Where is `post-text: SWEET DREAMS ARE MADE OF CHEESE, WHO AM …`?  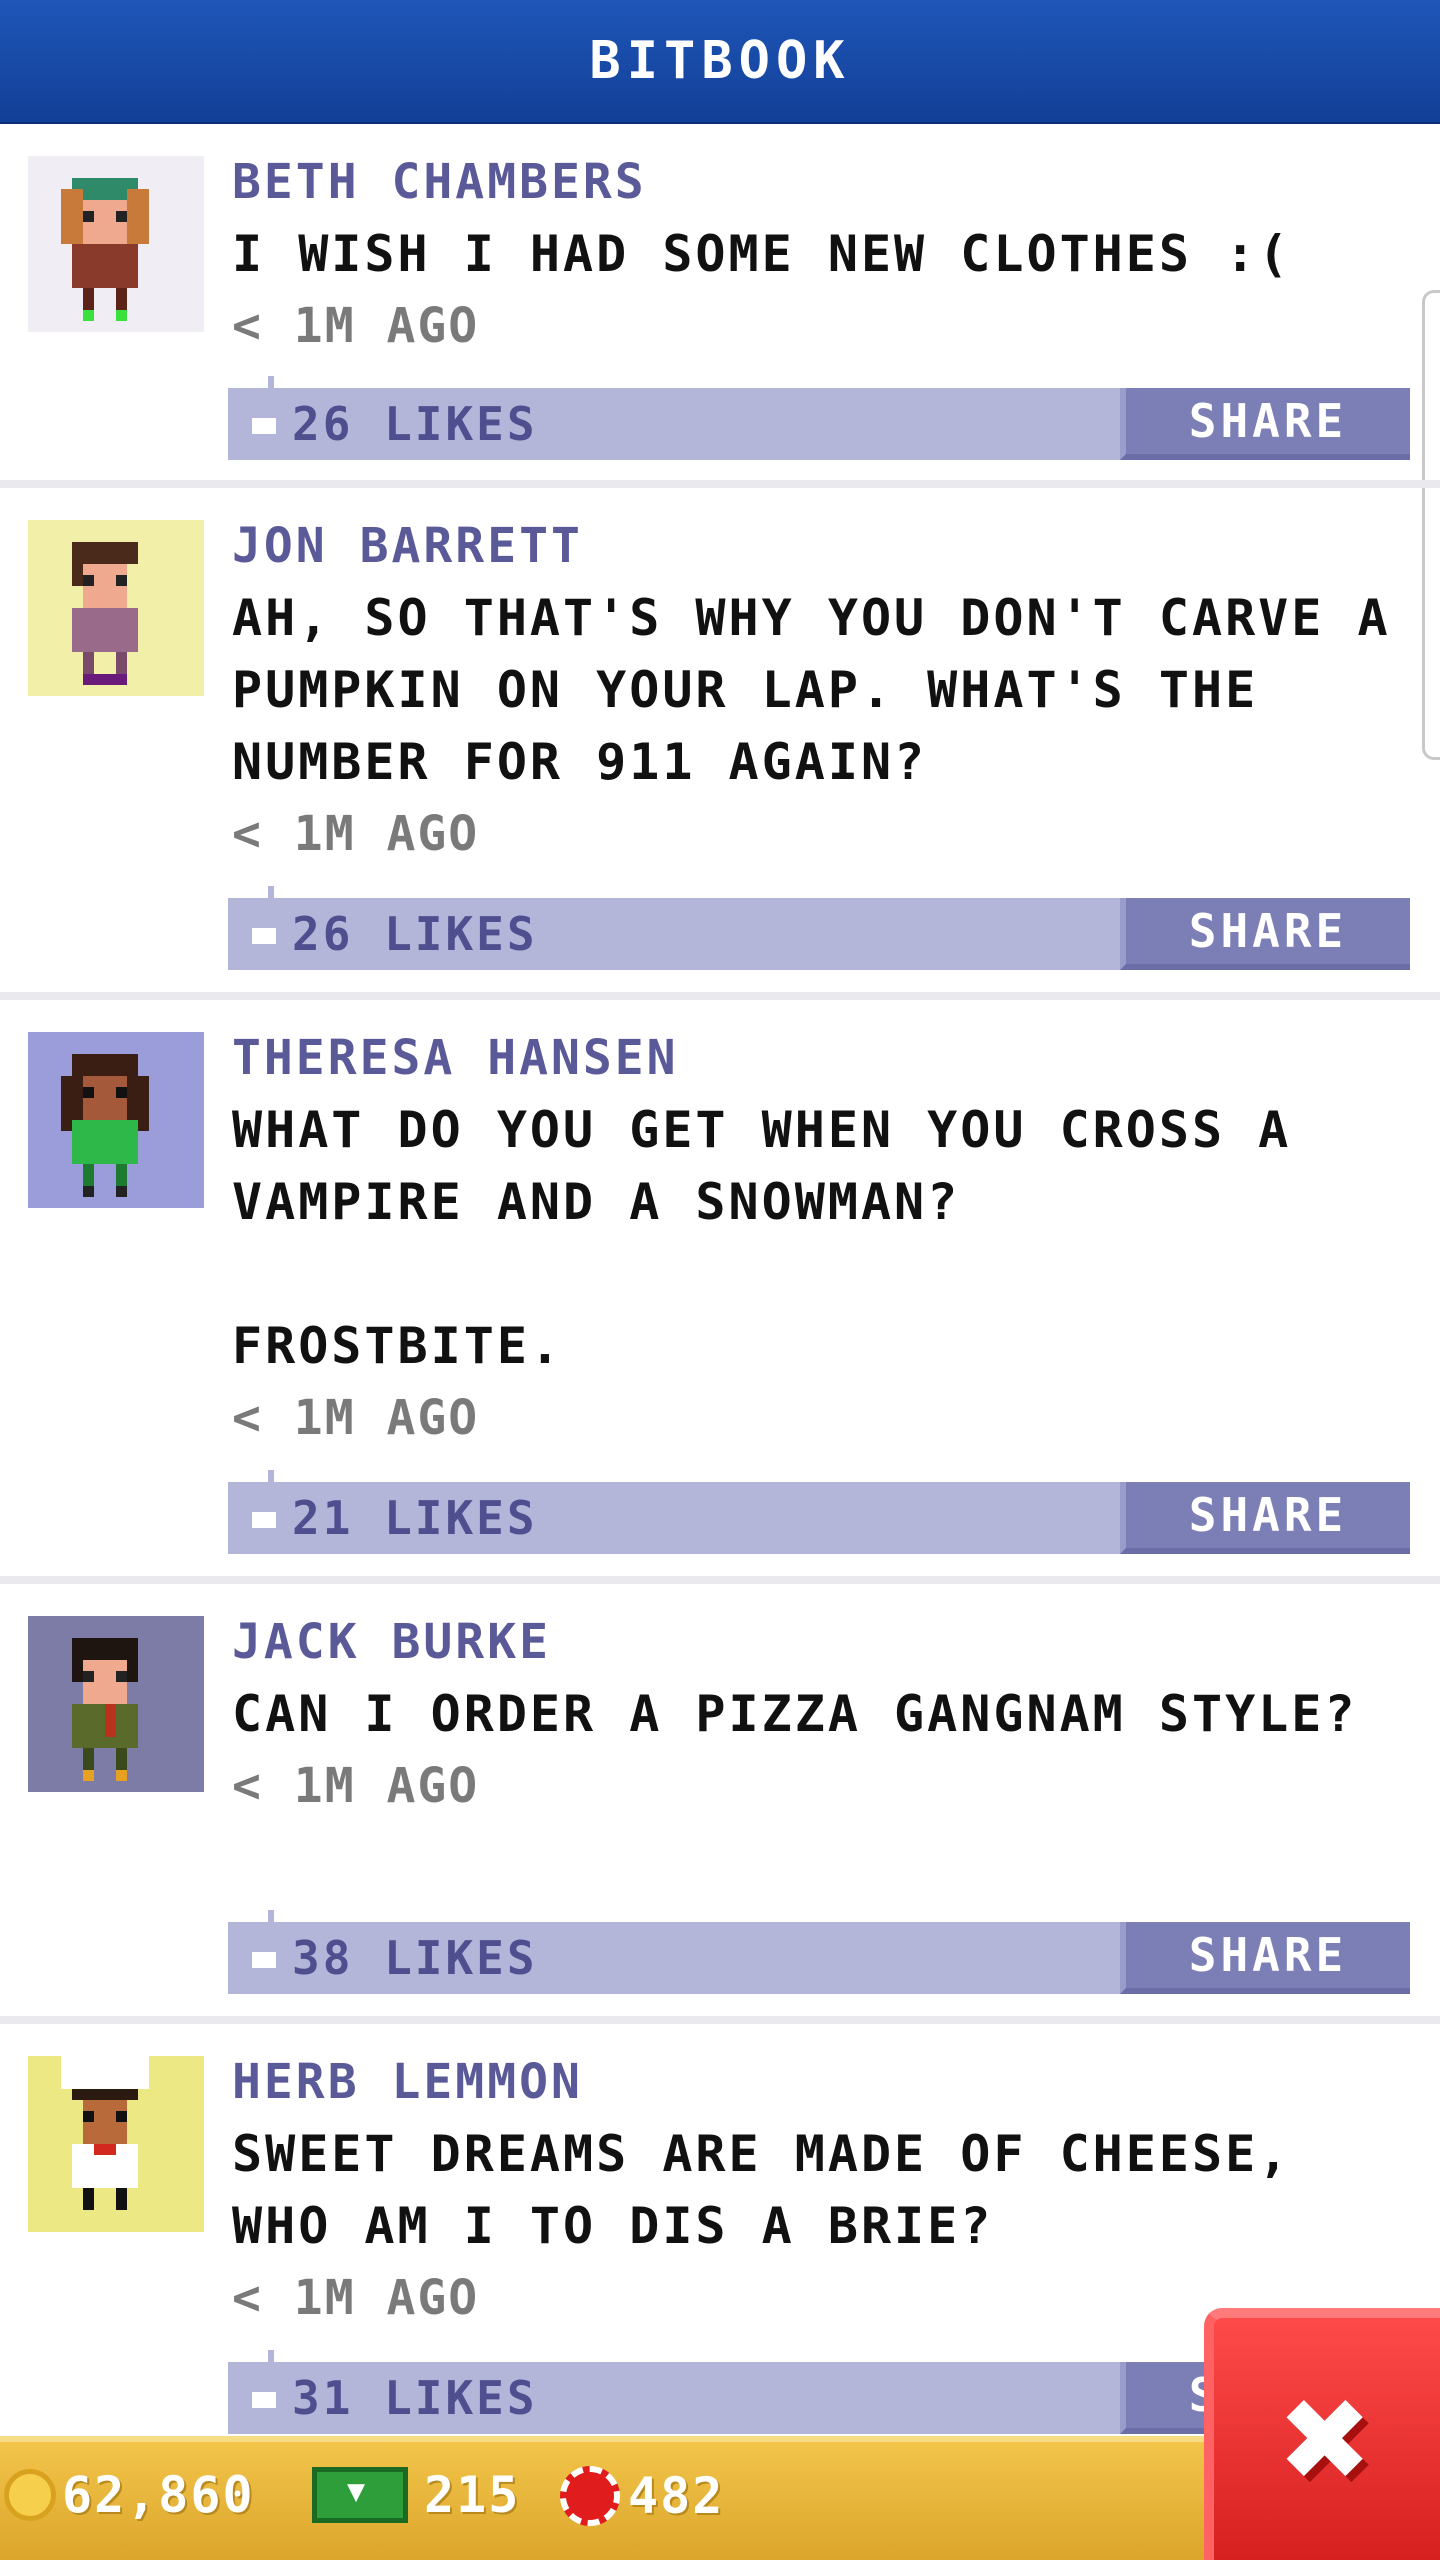 post-text: SWEET DREAMS ARE MADE OF CHEESE, WHO AM … is located at coordinates (778, 2190).